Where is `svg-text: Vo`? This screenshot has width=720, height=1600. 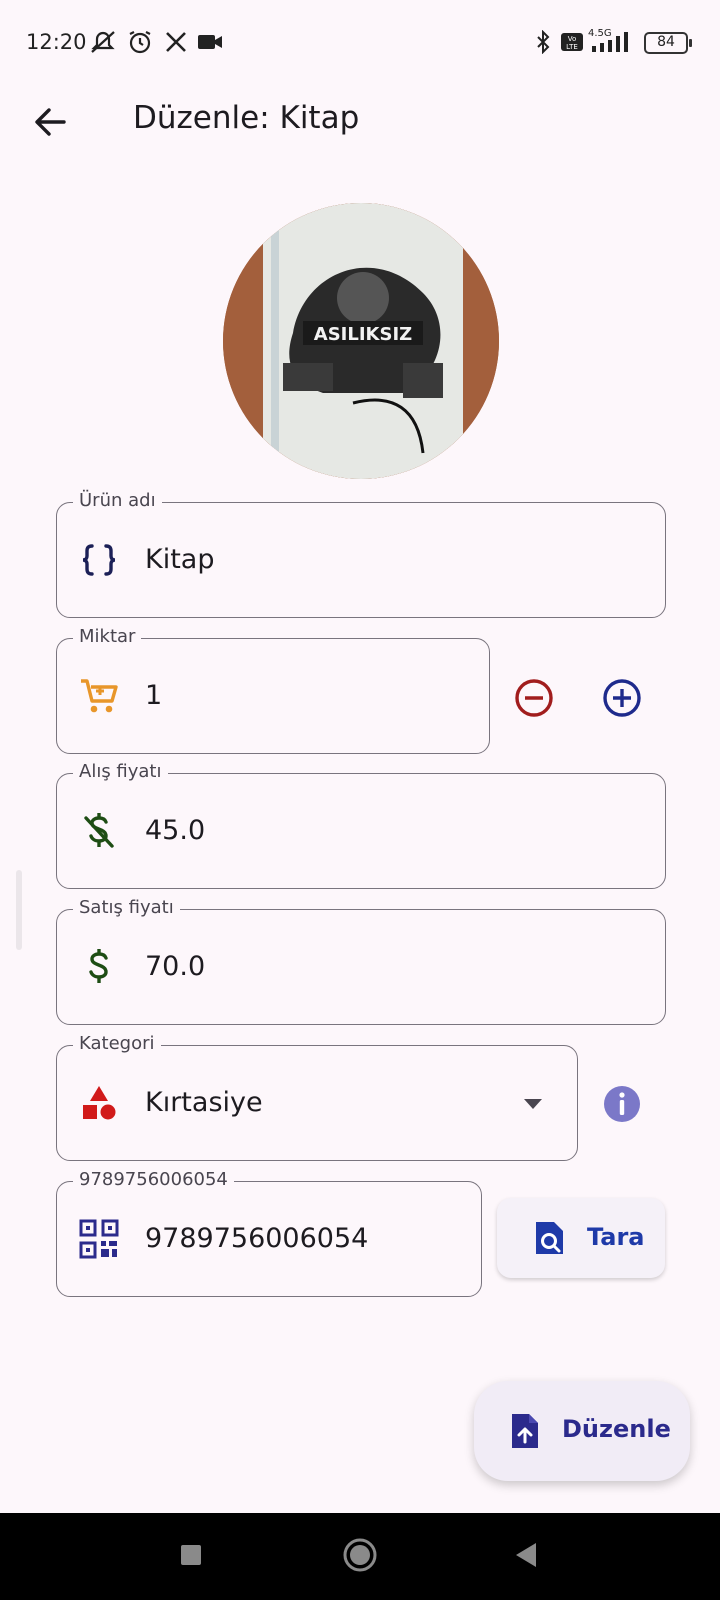
svg-text: Vo is located at coordinates (572, 39).